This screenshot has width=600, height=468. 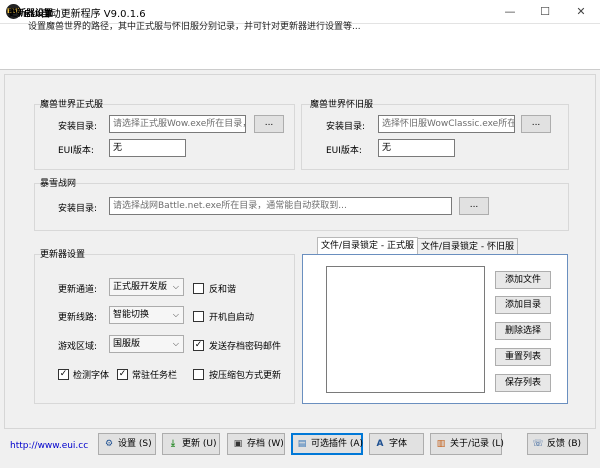 What do you see at coordinates (177, 124) in the screenshot?
I see `retail-install-path-input: 请选择正式服Wow.exe所在目录，` at bounding box center [177, 124].